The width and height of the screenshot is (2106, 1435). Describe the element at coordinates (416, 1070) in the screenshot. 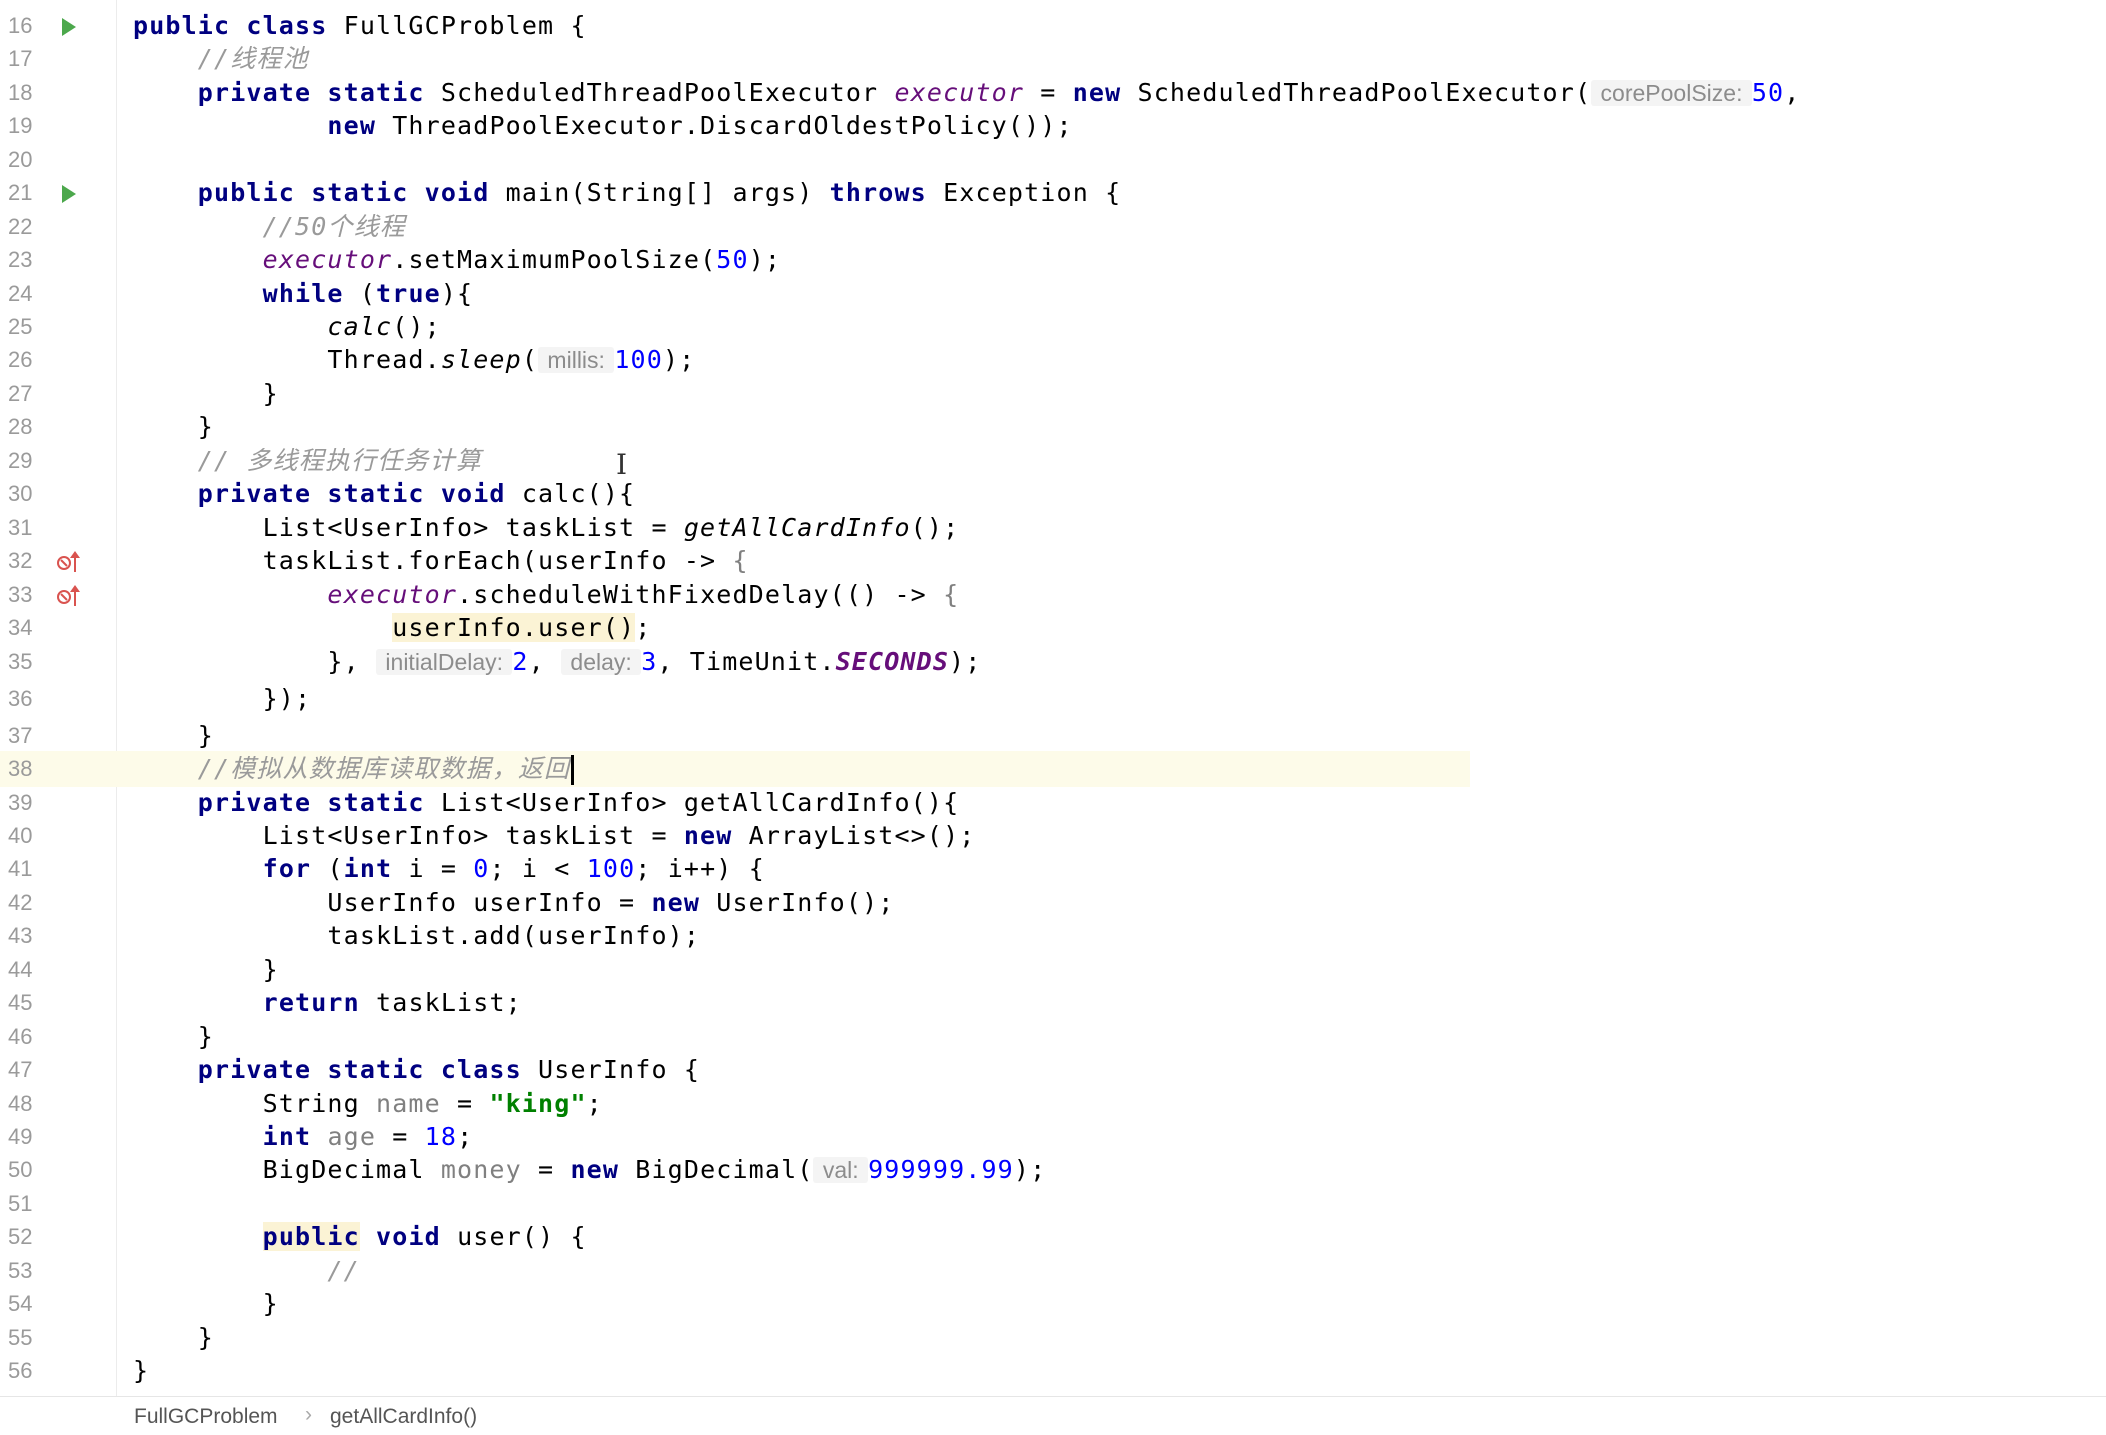

I see `code-text: private static class UserInfo {` at that location.